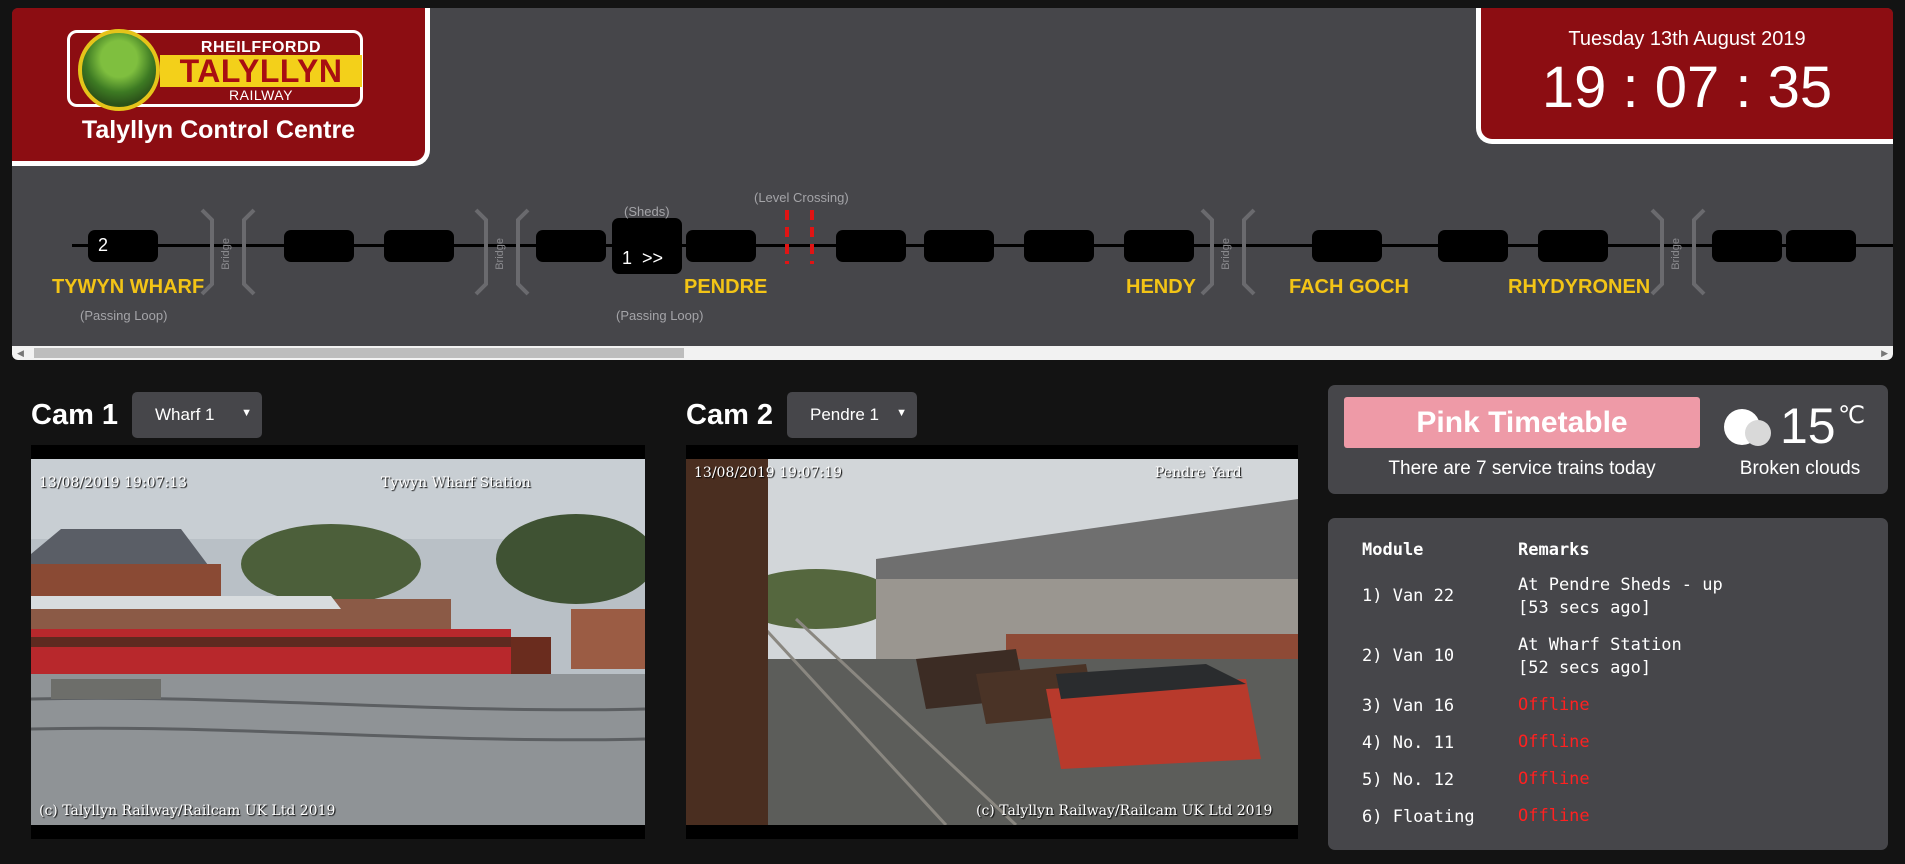  I want to click on logo-text-bottom: RAILWAY, so click(261, 95).